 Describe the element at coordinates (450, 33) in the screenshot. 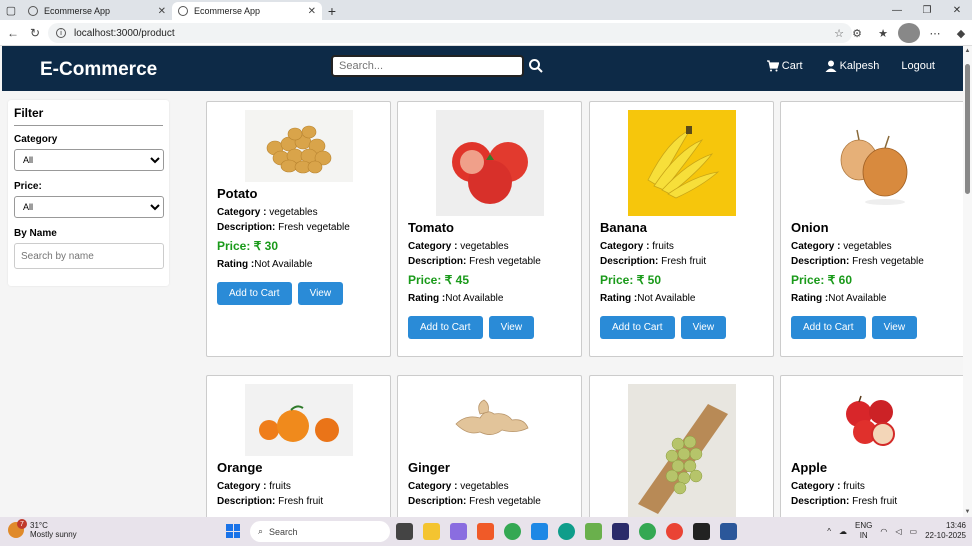

I see `address-bar: i localhost:3000/product ☆` at that location.